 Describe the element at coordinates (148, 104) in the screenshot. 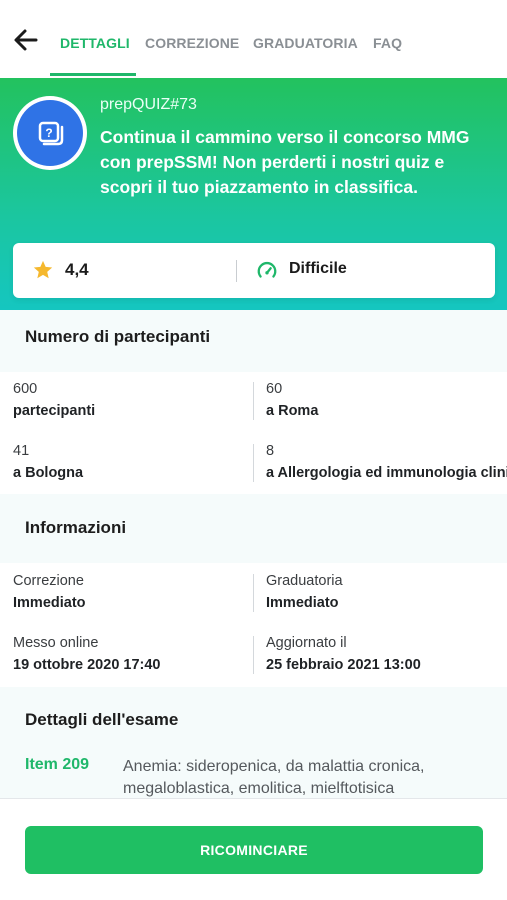

I see `quiz-id: prepQUIZ#73` at that location.